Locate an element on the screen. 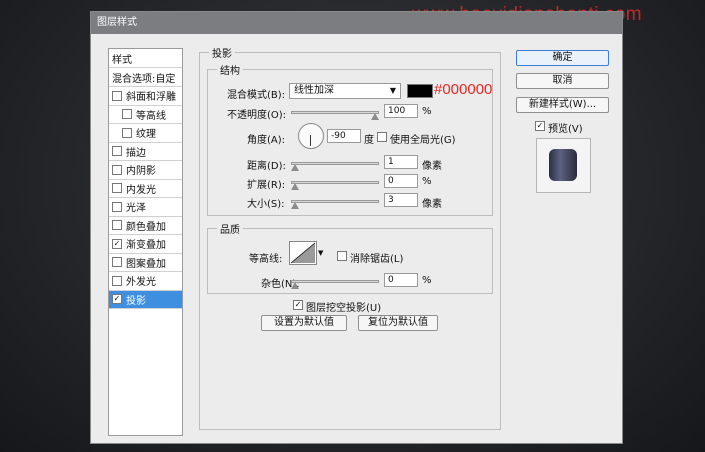 This screenshot has height=452, width=705. blend-mode-label: 混合模式(B): is located at coordinates (256, 95).